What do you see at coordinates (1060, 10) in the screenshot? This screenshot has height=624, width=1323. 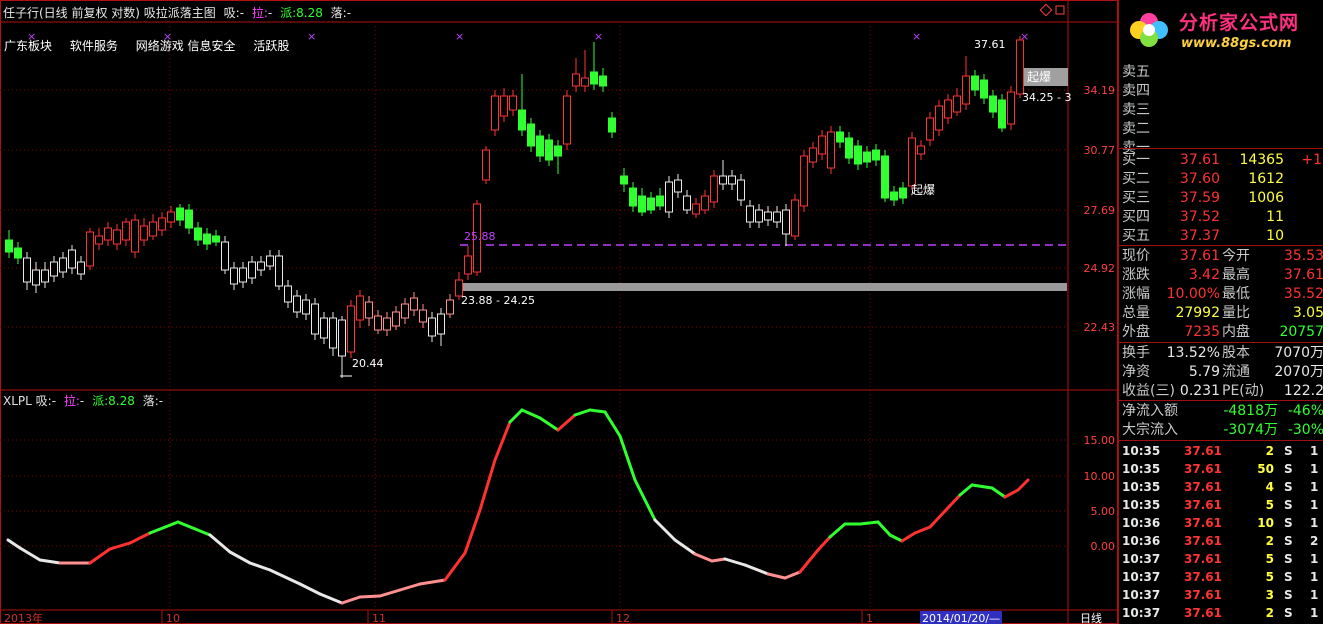 I see `square-icon` at bounding box center [1060, 10].